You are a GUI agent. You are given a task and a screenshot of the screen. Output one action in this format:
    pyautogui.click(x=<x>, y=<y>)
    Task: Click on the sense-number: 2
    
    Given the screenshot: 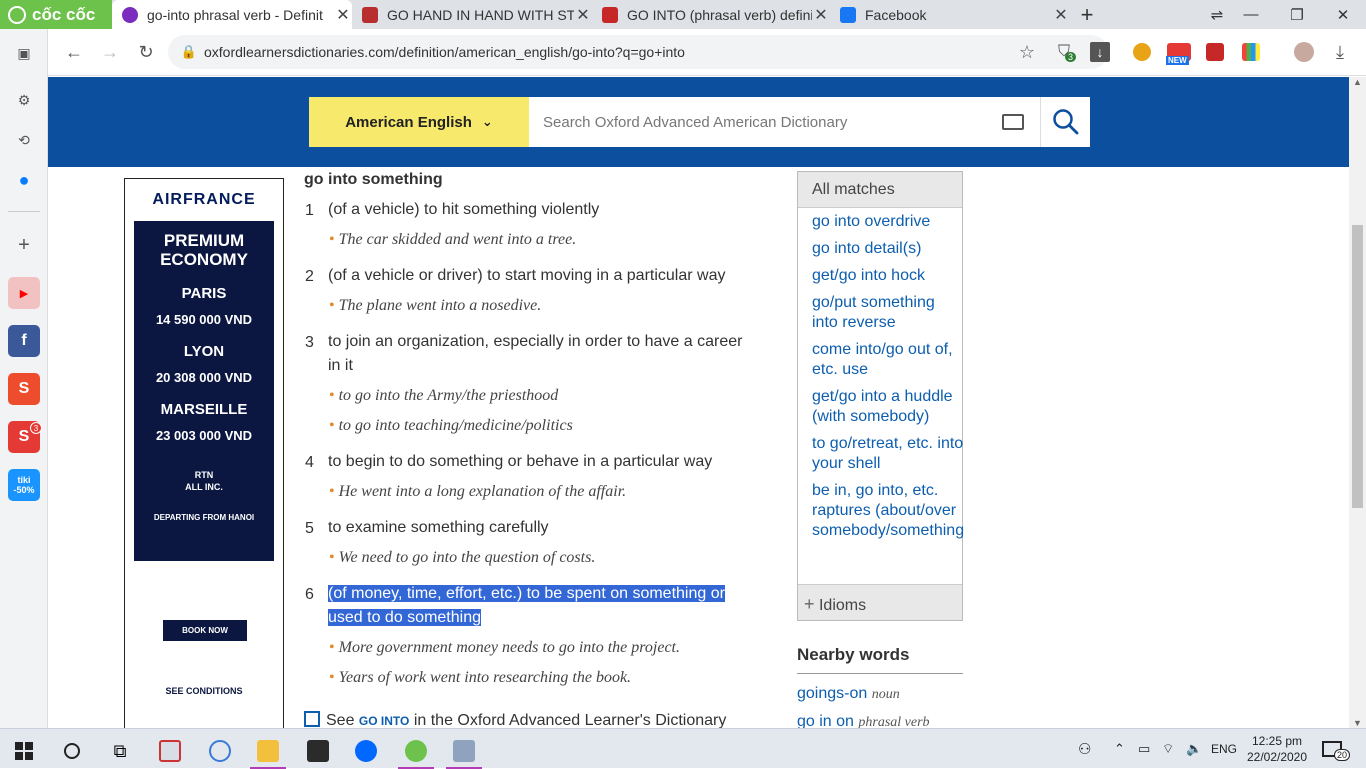 What is the action you would take?
    pyautogui.click(x=309, y=276)
    